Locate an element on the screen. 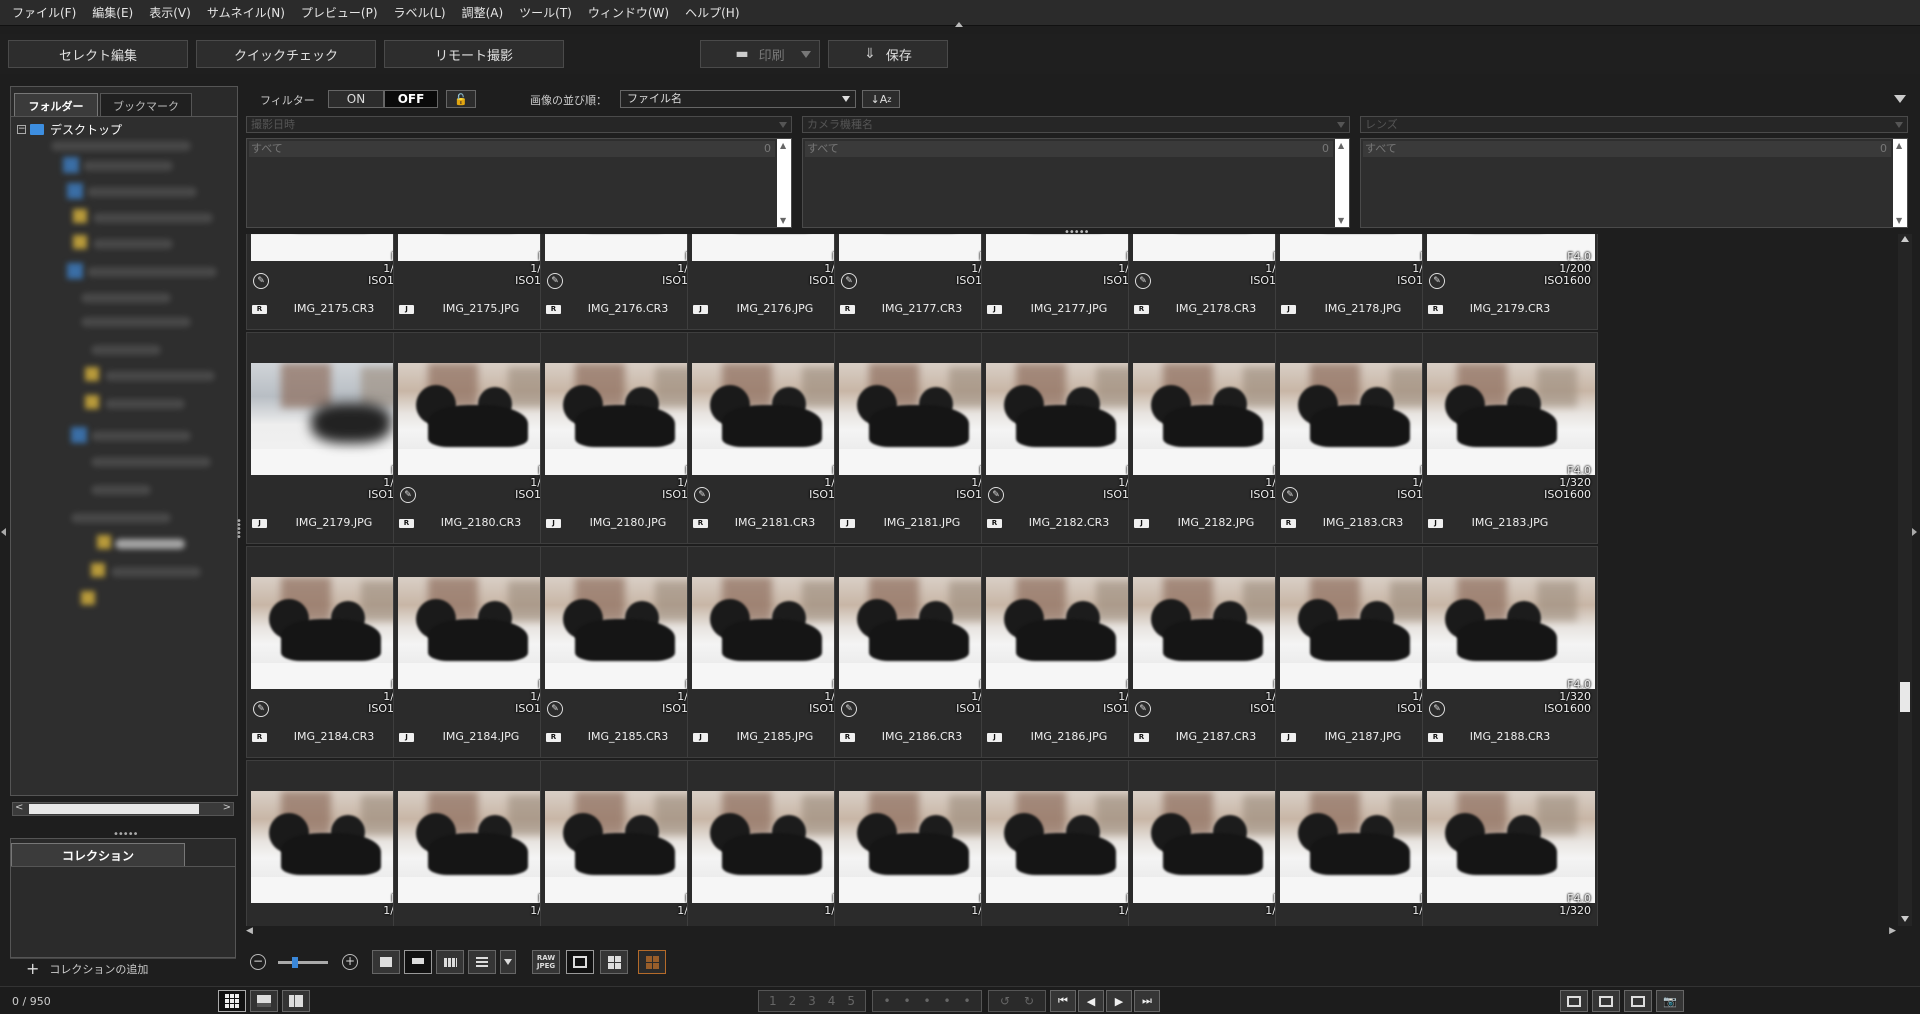  rating-button: 2 is located at coordinates (793, 1001).